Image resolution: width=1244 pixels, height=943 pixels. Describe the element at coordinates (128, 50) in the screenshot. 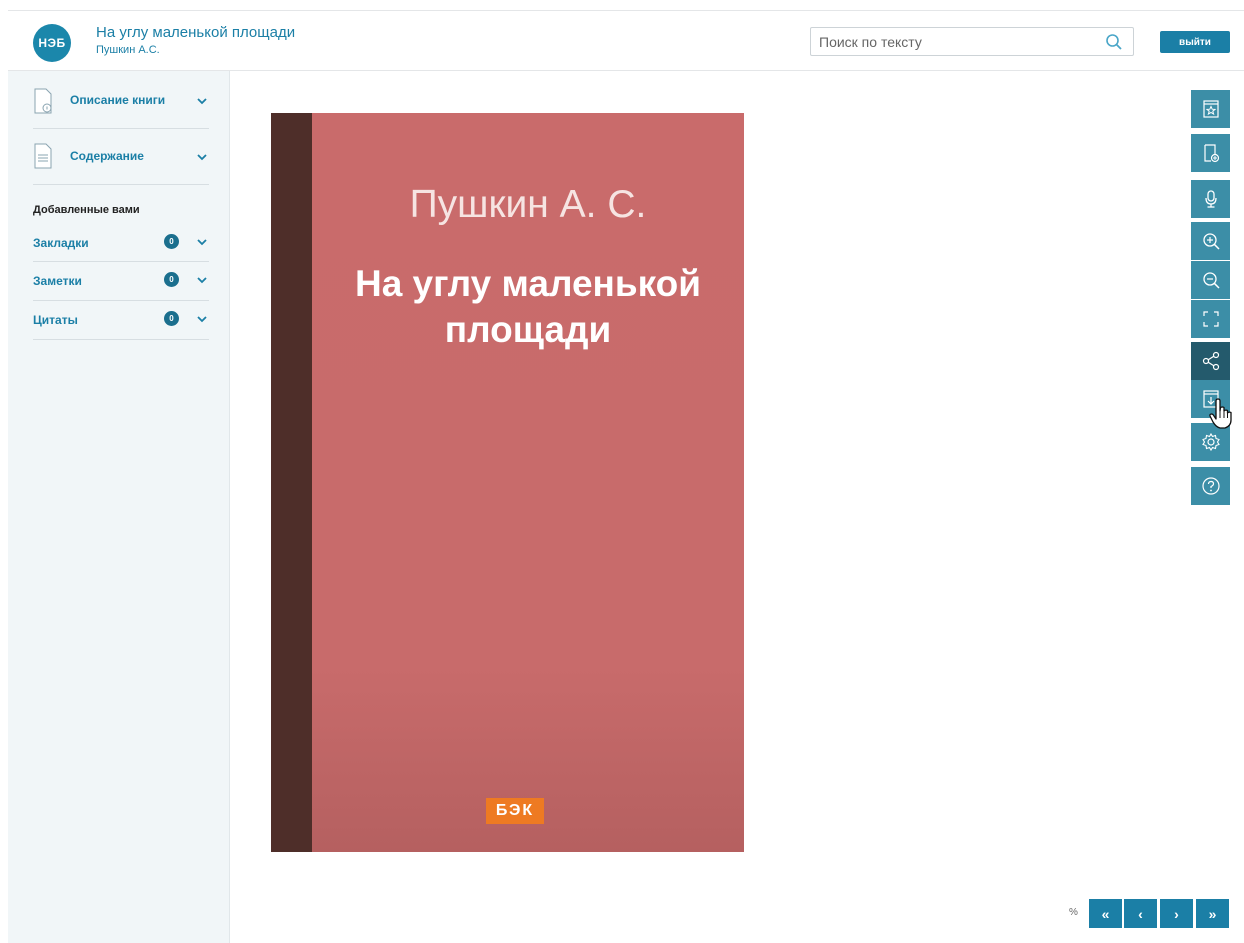

I see `book-author: Пушкин А.С.` at that location.